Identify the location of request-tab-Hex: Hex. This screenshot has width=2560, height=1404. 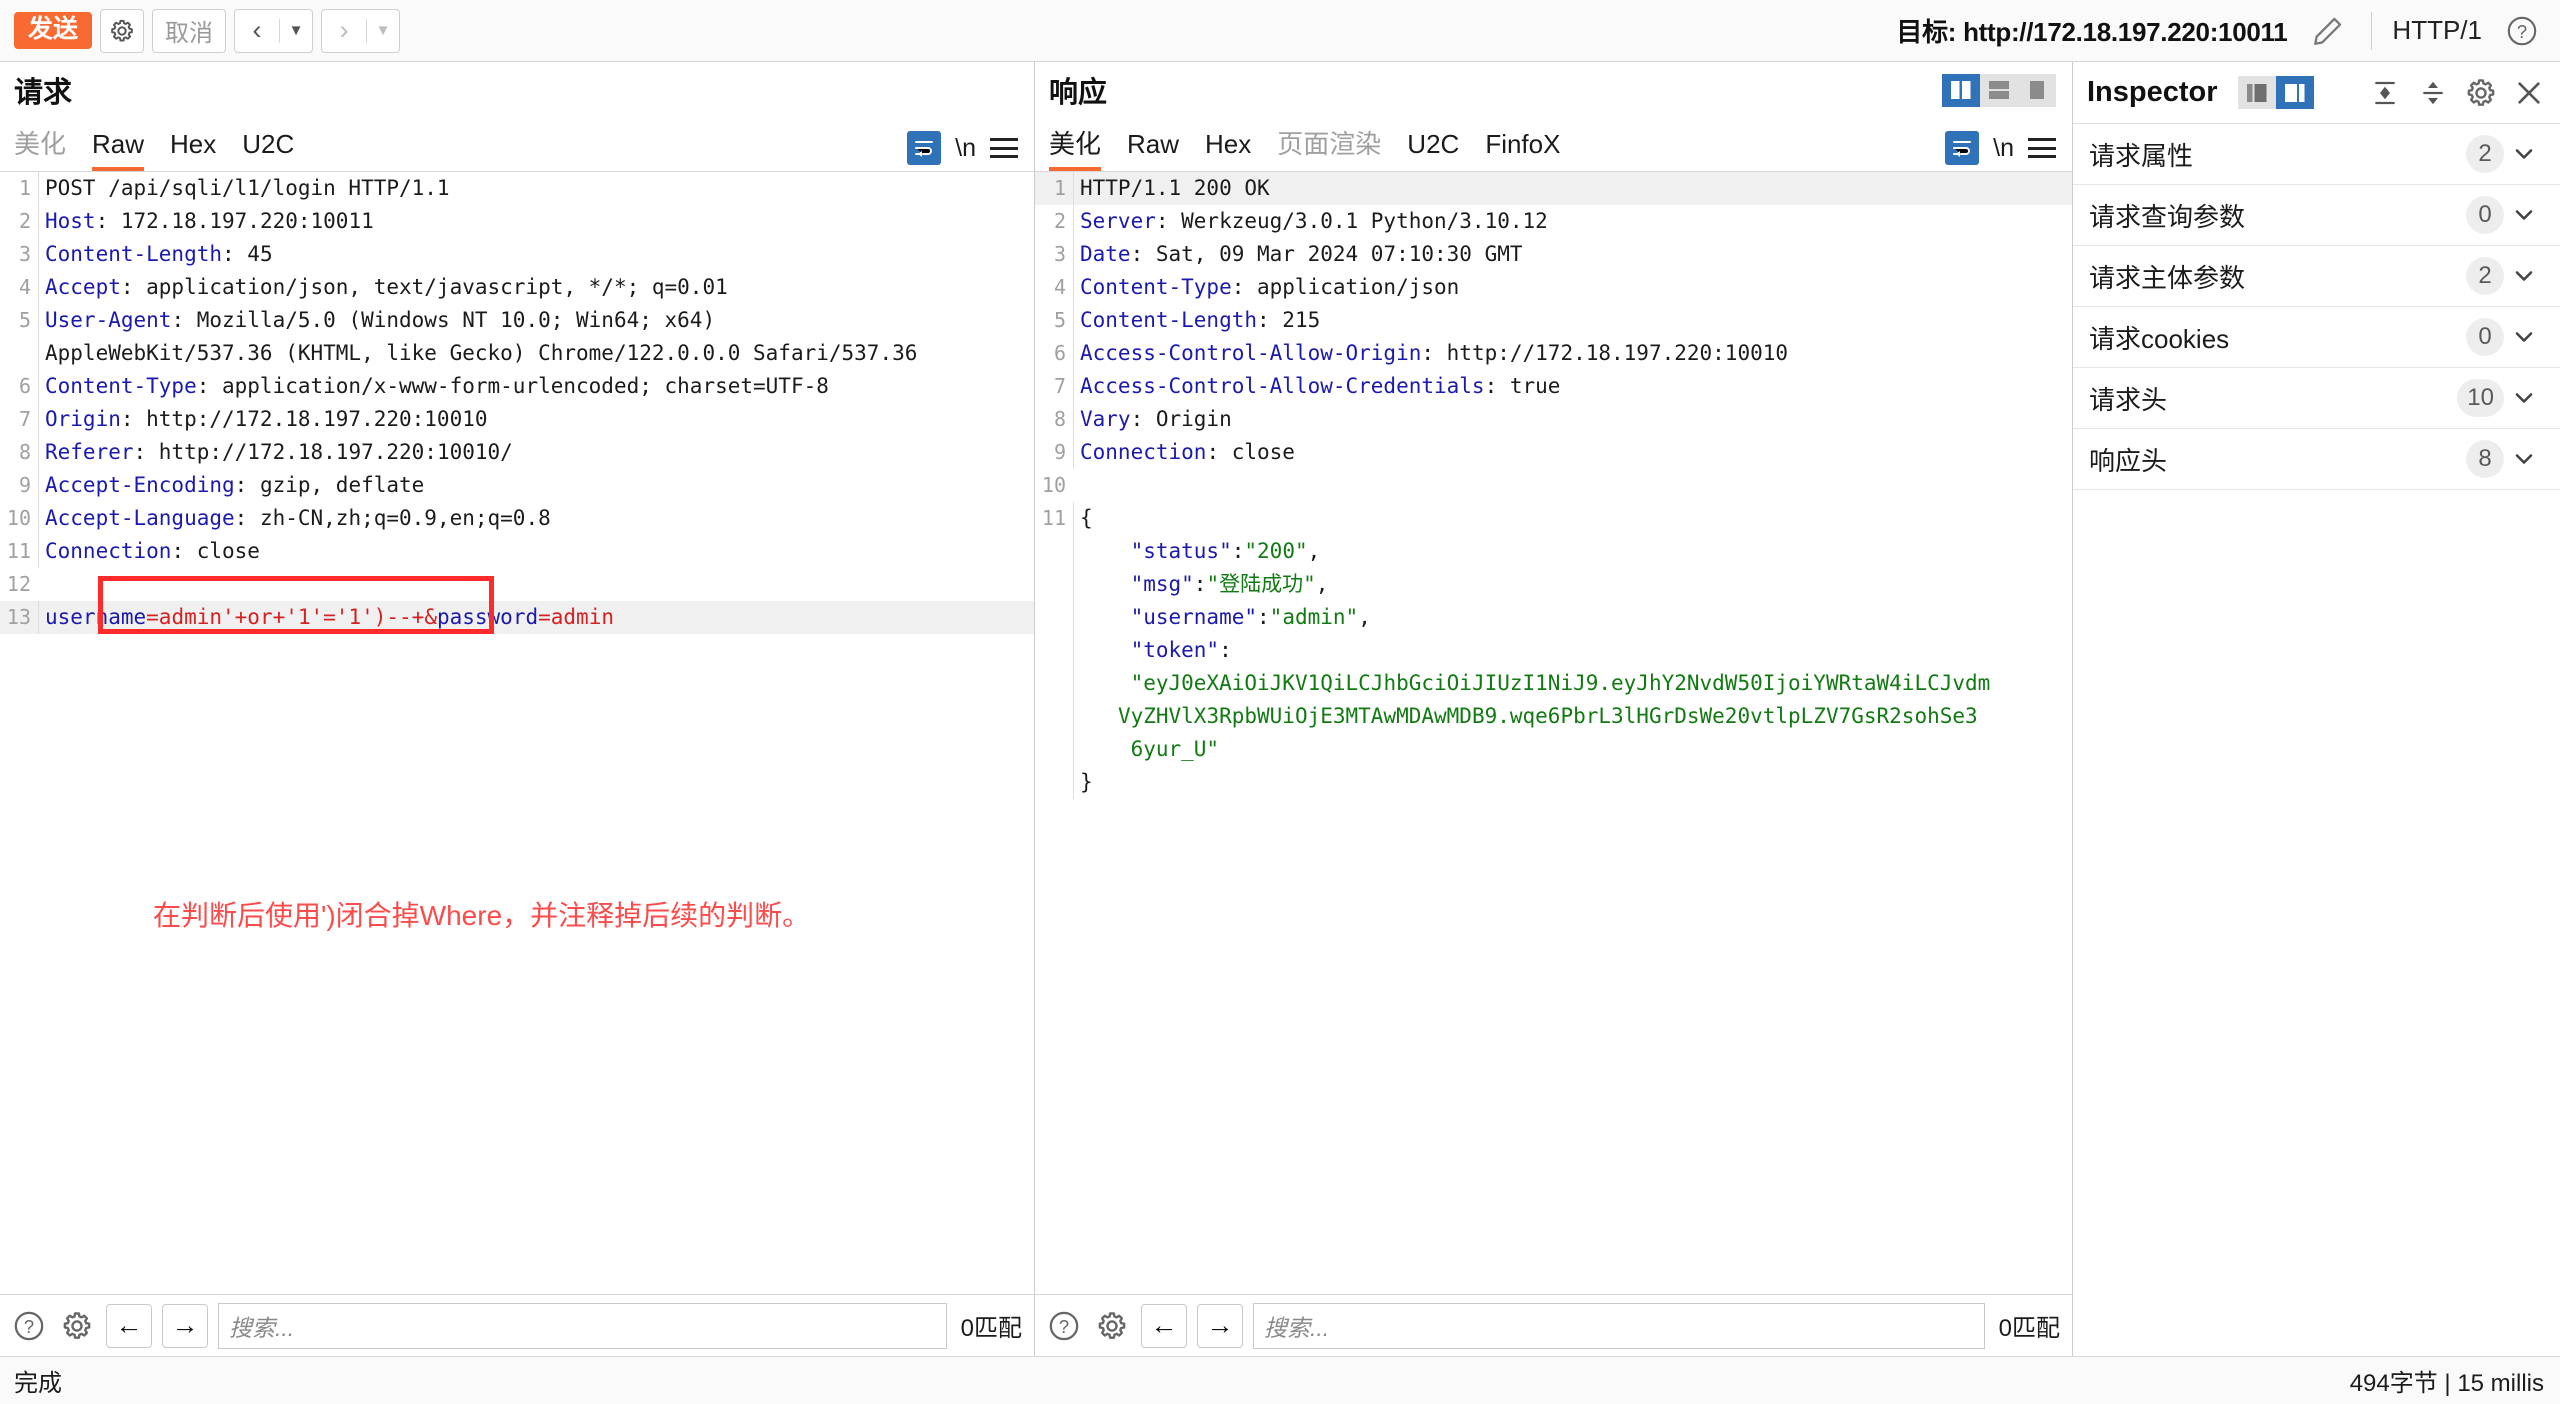
(193, 150).